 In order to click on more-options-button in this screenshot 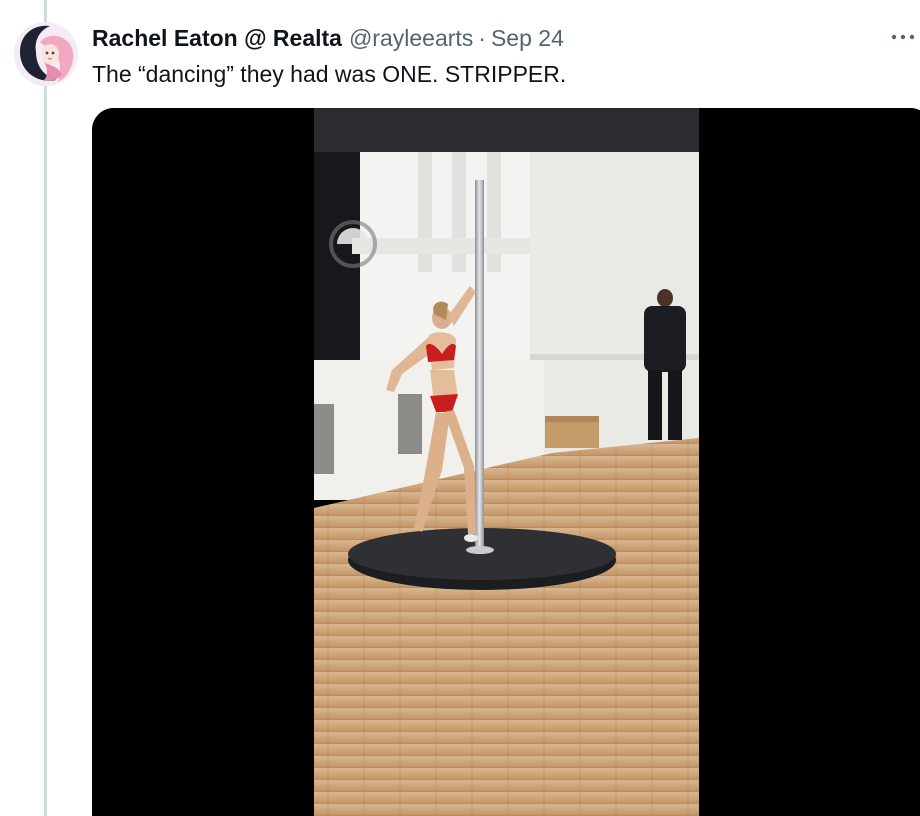, I will do `click(903, 37)`.